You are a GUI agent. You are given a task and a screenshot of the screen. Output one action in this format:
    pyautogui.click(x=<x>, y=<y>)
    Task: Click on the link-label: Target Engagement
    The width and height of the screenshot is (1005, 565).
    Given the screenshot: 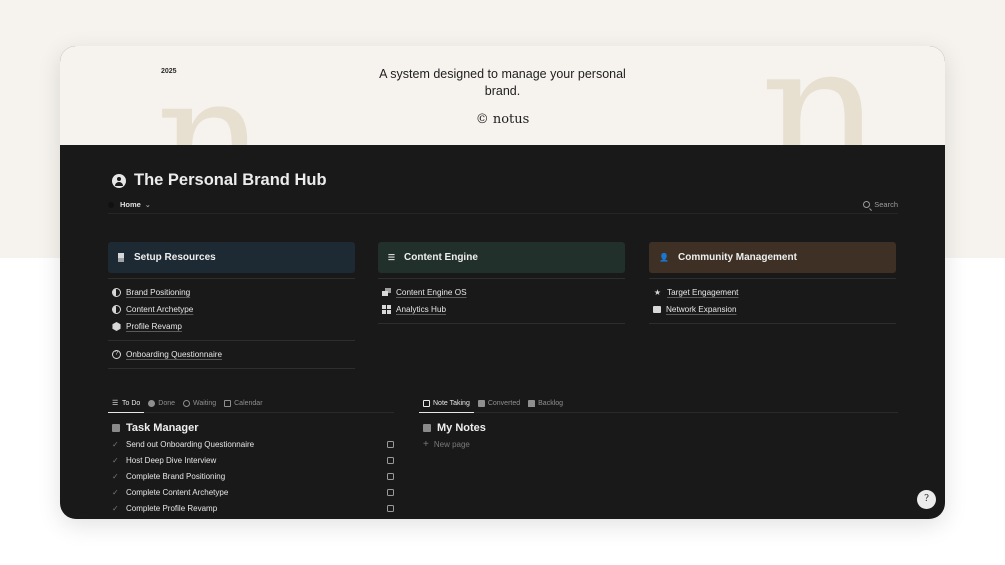 What is the action you would take?
    pyautogui.click(x=703, y=292)
    